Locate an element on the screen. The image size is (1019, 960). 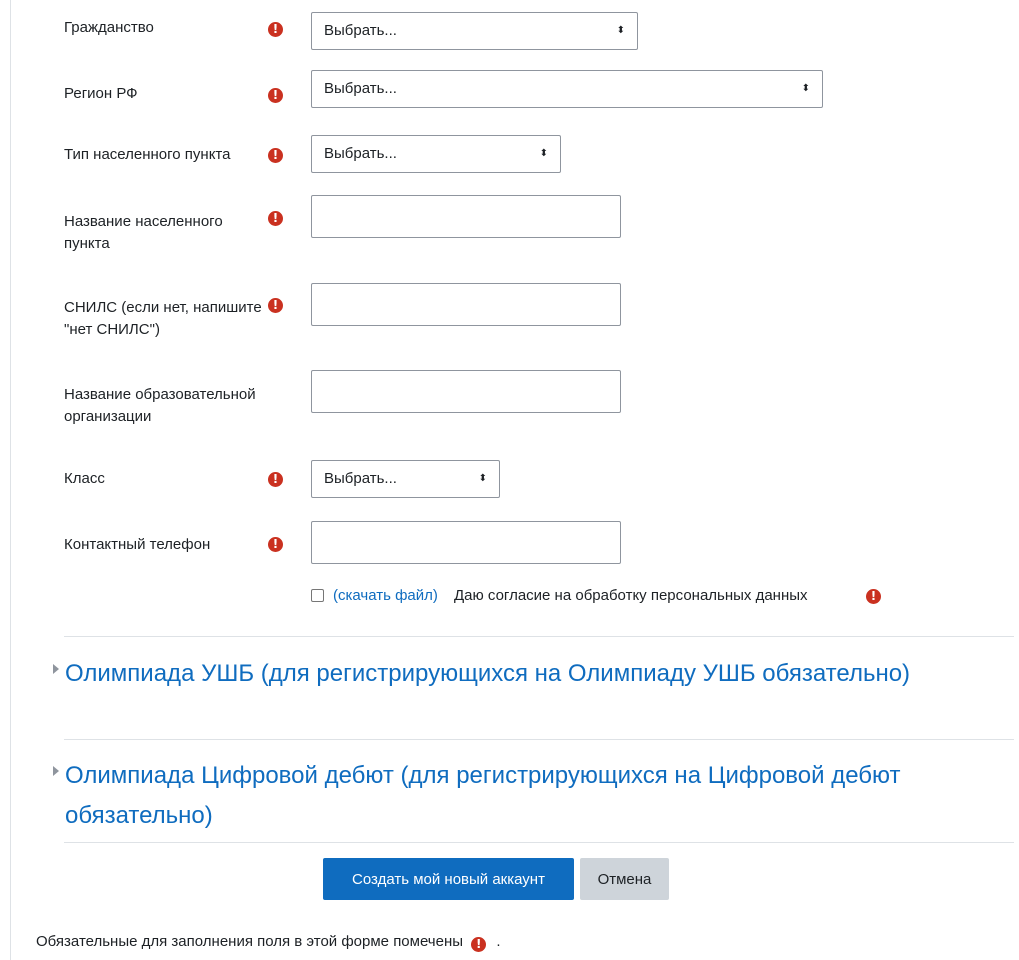
snils-label: СНИЛС (если нет, напишите "нет СНИЛС") is located at coordinates (163, 318).